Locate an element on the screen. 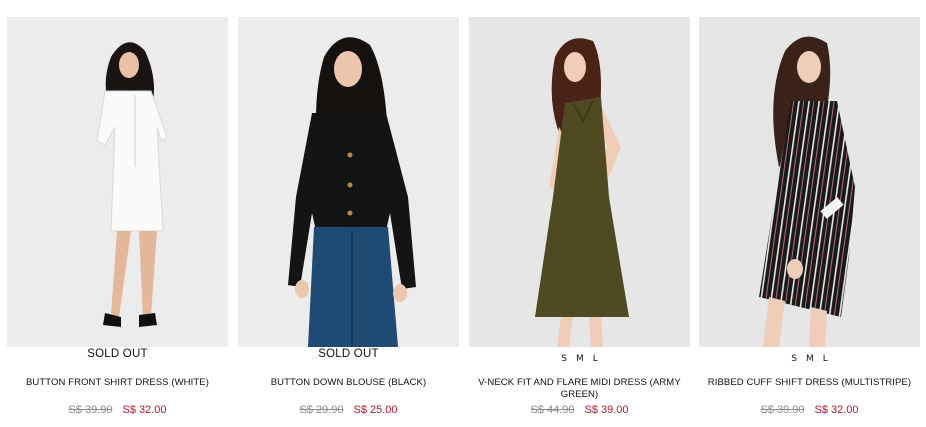 The image size is (926, 427). sale-price: S$ 25.00 is located at coordinates (375, 410).